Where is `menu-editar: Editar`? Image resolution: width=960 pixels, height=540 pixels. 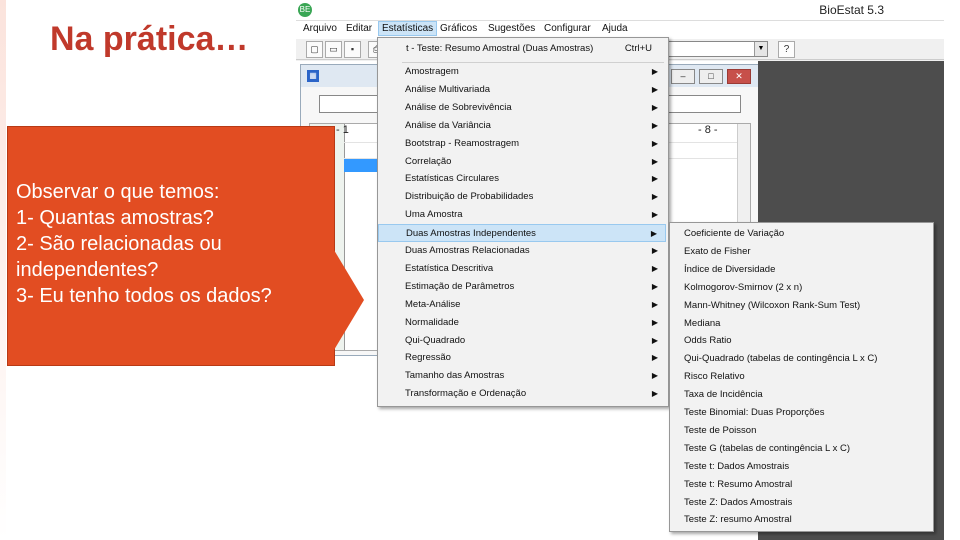 menu-editar: Editar is located at coordinates (359, 28).